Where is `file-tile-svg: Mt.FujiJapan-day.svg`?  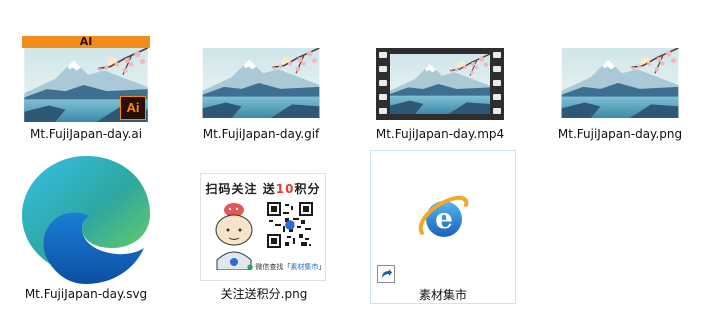
file-tile-svg: Mt.FujiJapan-day.svg is located at coordinates (86, 228).